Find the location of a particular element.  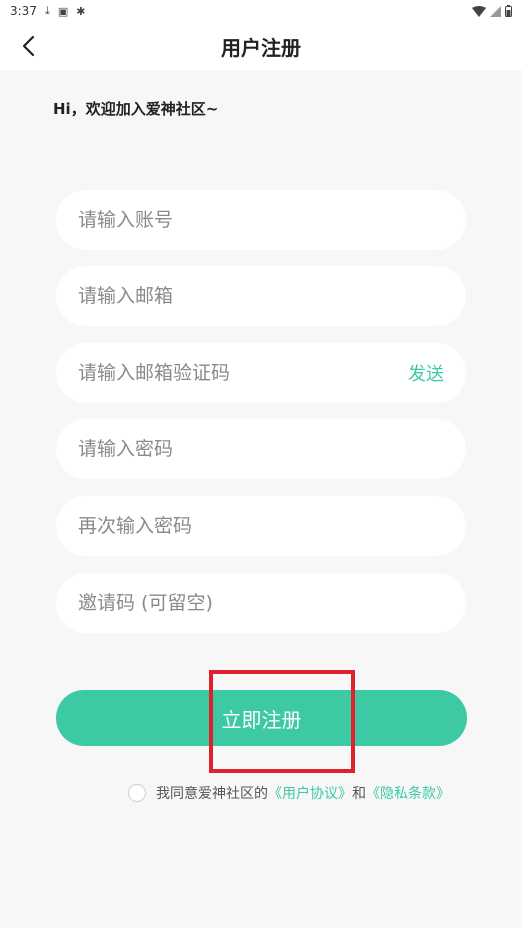

register-button: 立即注册 is located at coordinates (261, 718).